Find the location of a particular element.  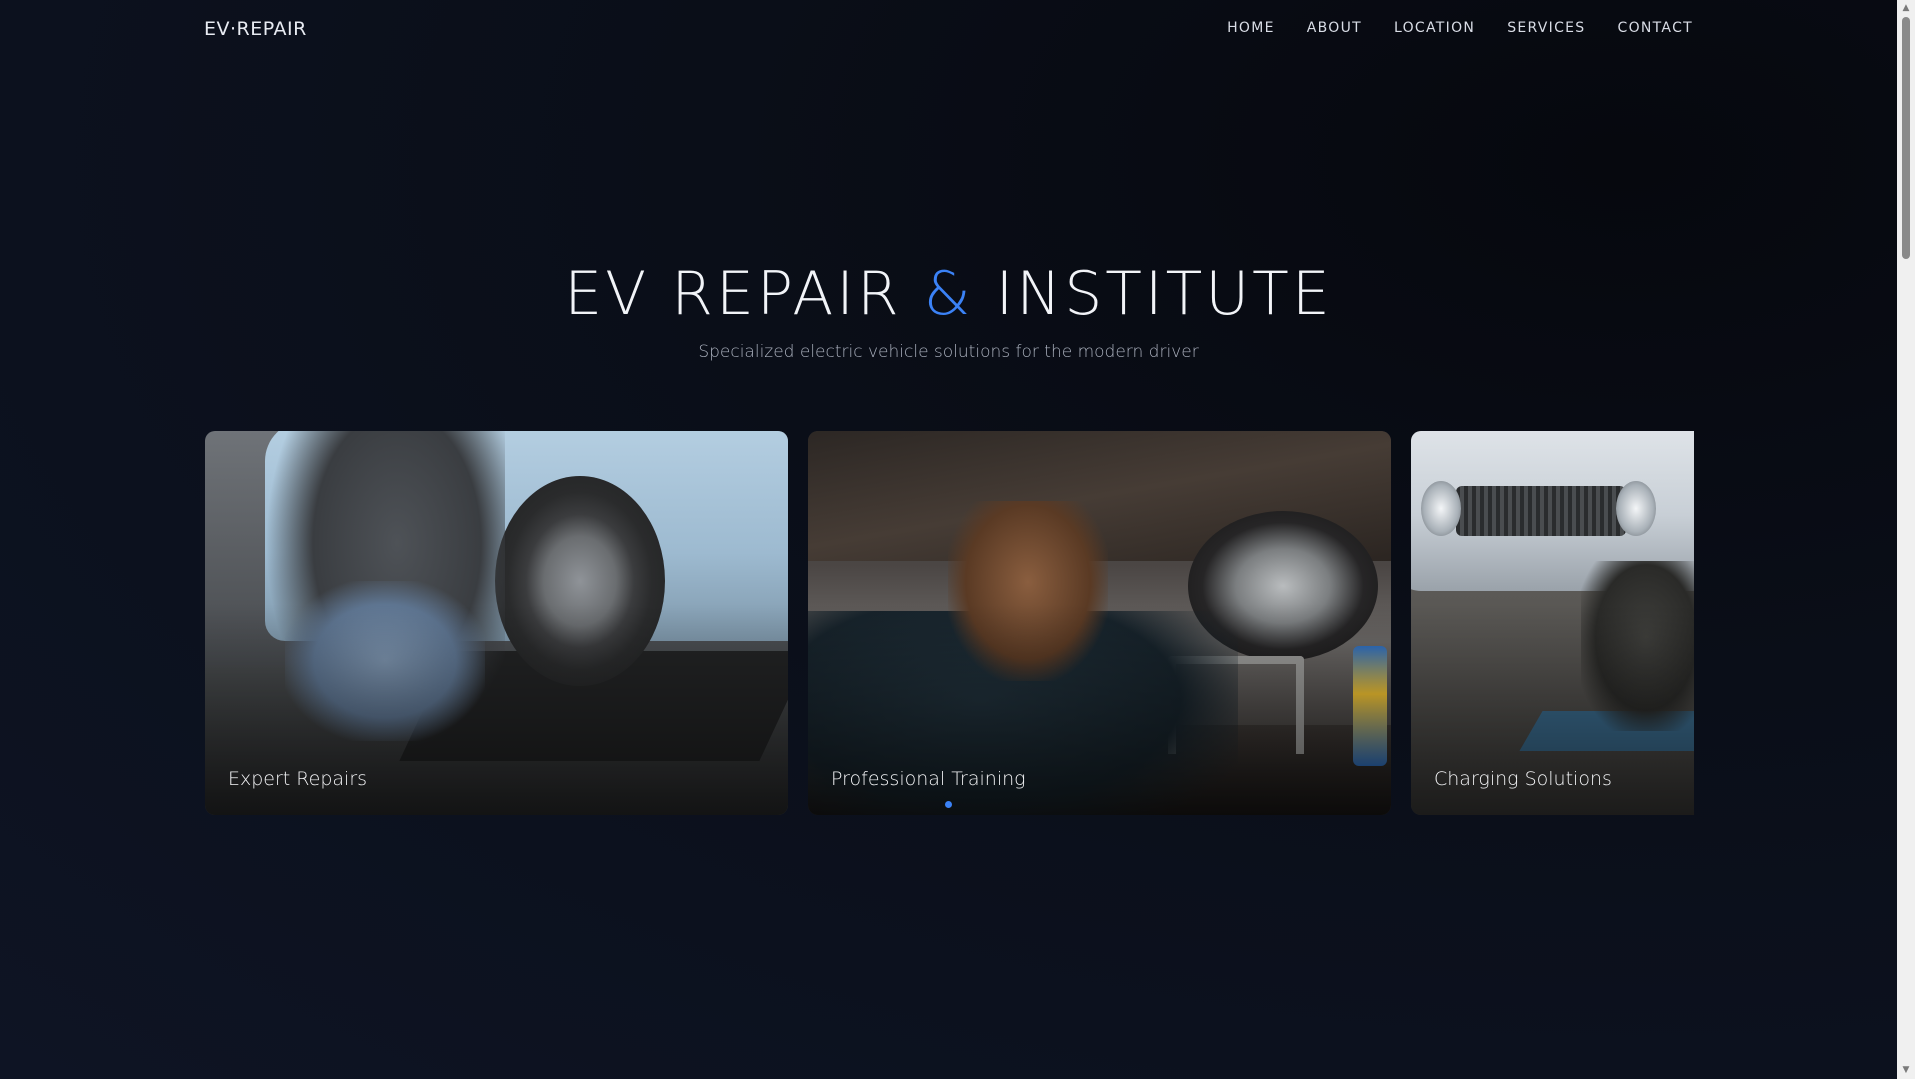

hero-title: EV REPAIR & INSTITUTE is located at coordinates (948, 294).